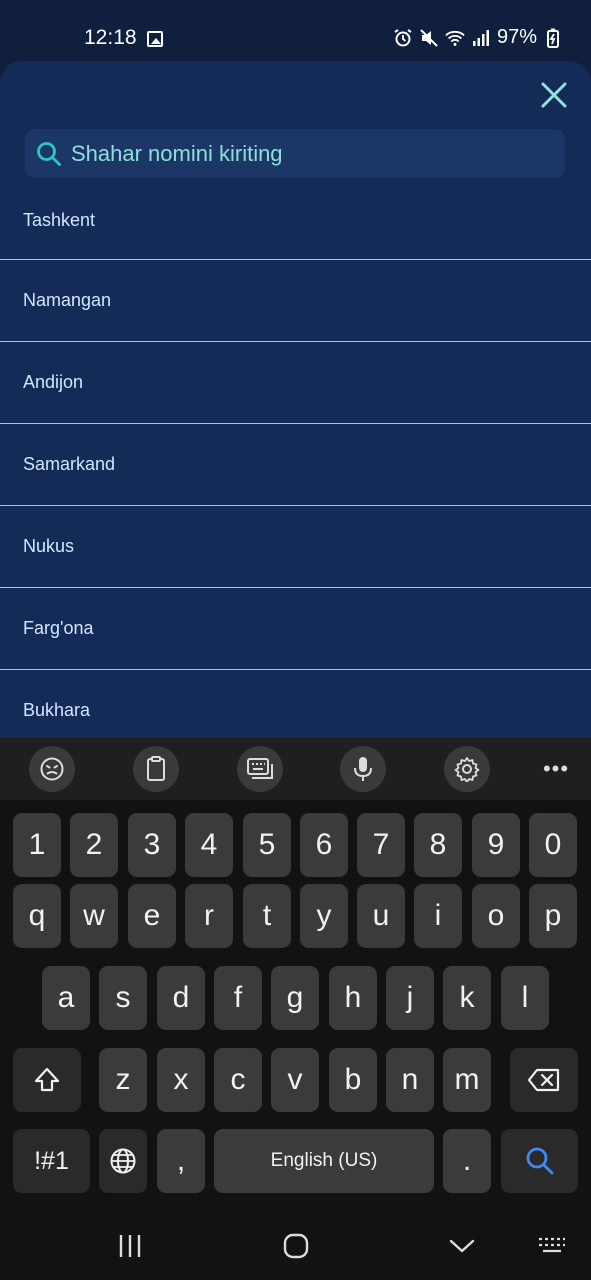  Describe the element at coordinates (295, 704) in the screenshot. I see `city-item-bukhara: Bukhara` at that location.